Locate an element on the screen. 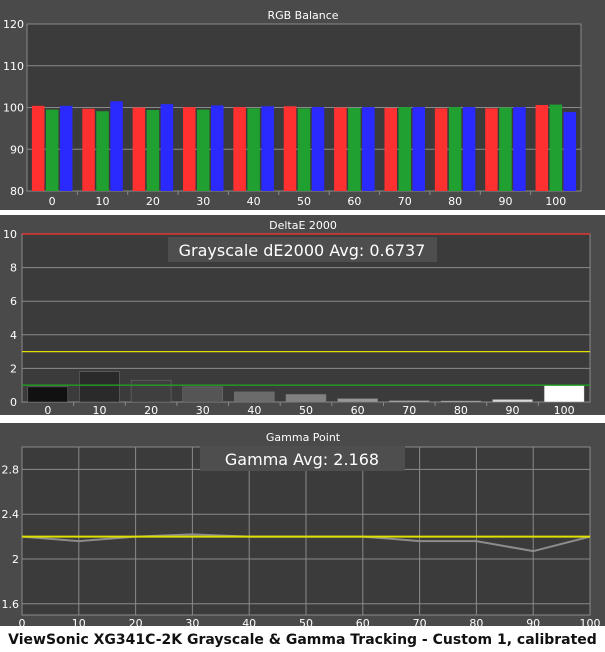 This screenshot has height=652, width=605. y-tick-label-8: 8 is located at coordinates (13, 268).